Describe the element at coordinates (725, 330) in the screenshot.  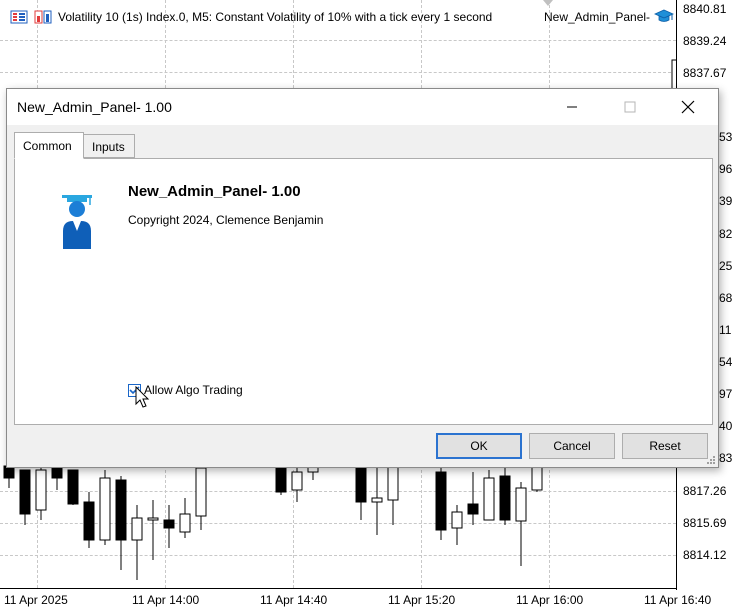
I see `price-tick-label: 11` at that location.